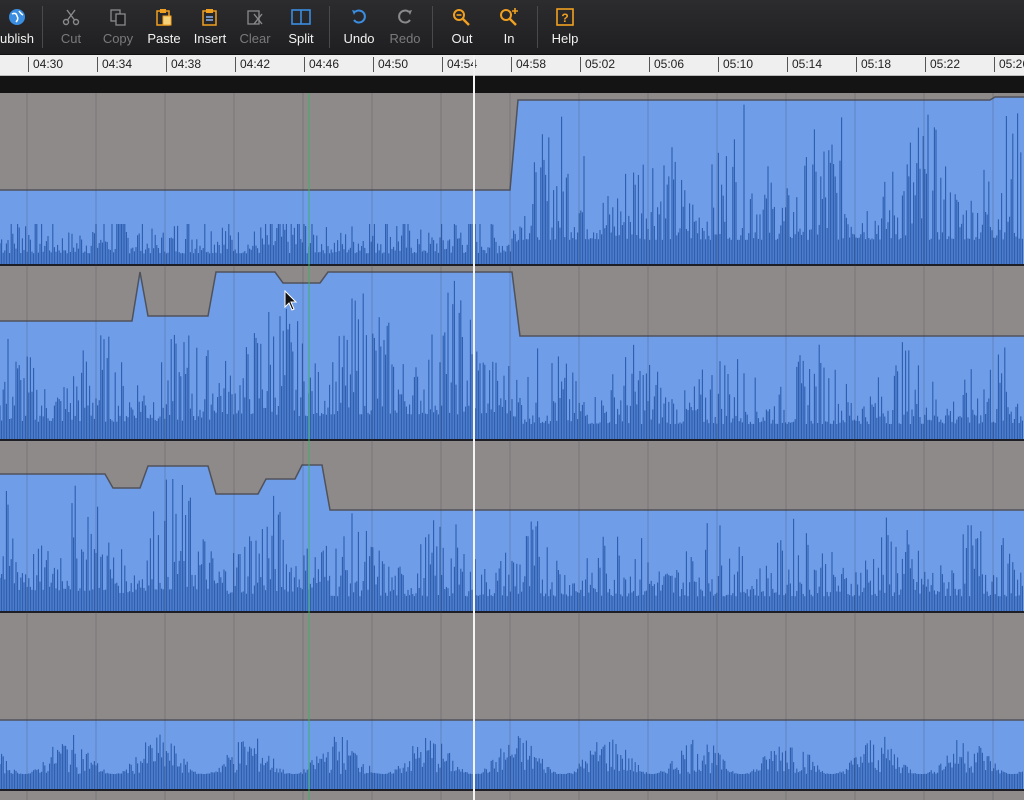 This screenshot has width=1024, height=800. What do you see at coordinates (301, 38) in the screenshot?
I see `split-label: Split` at bounding box center [301, 38].